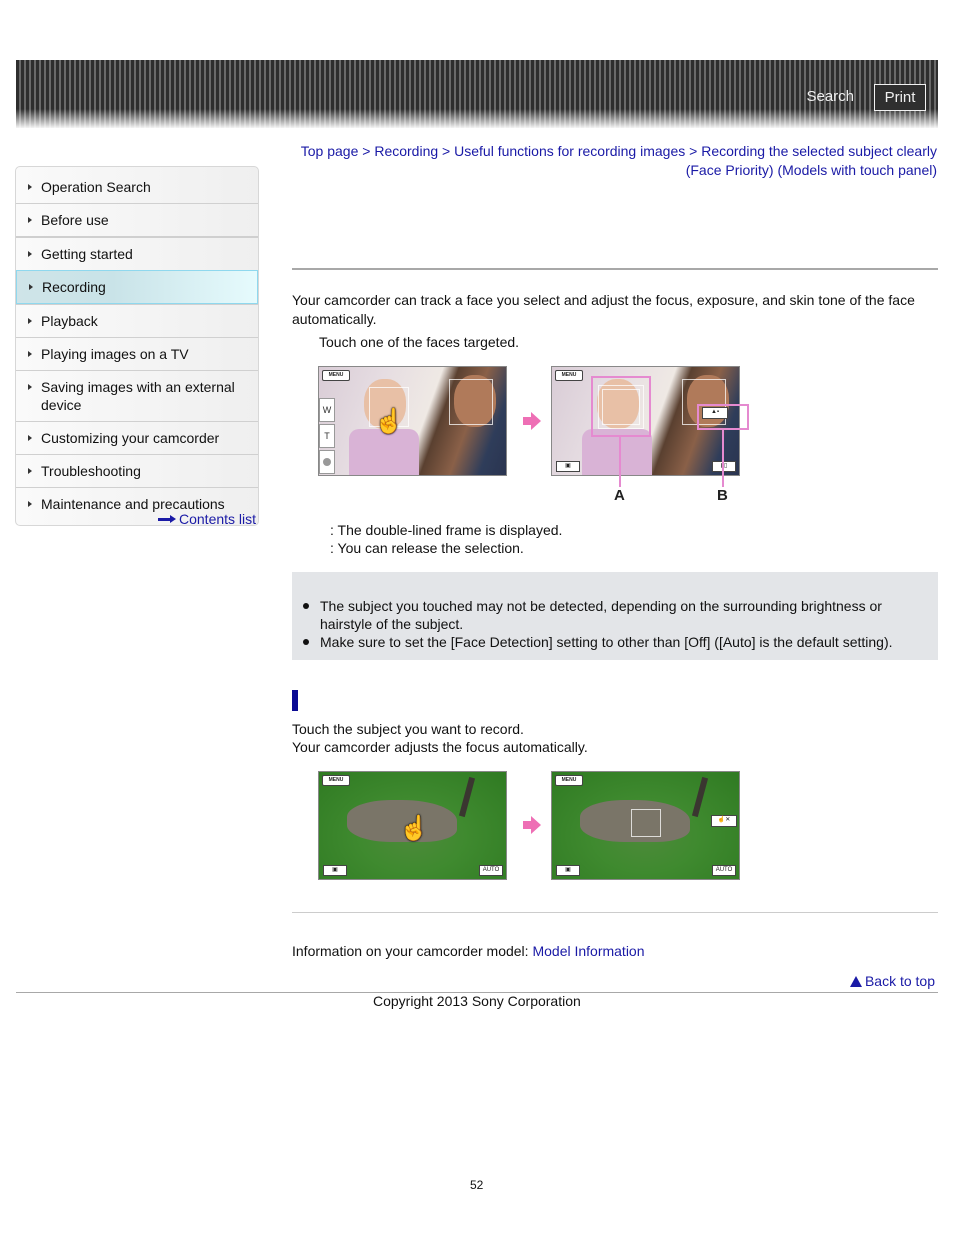  I want to click on callout-line-a, so click(620, 461).